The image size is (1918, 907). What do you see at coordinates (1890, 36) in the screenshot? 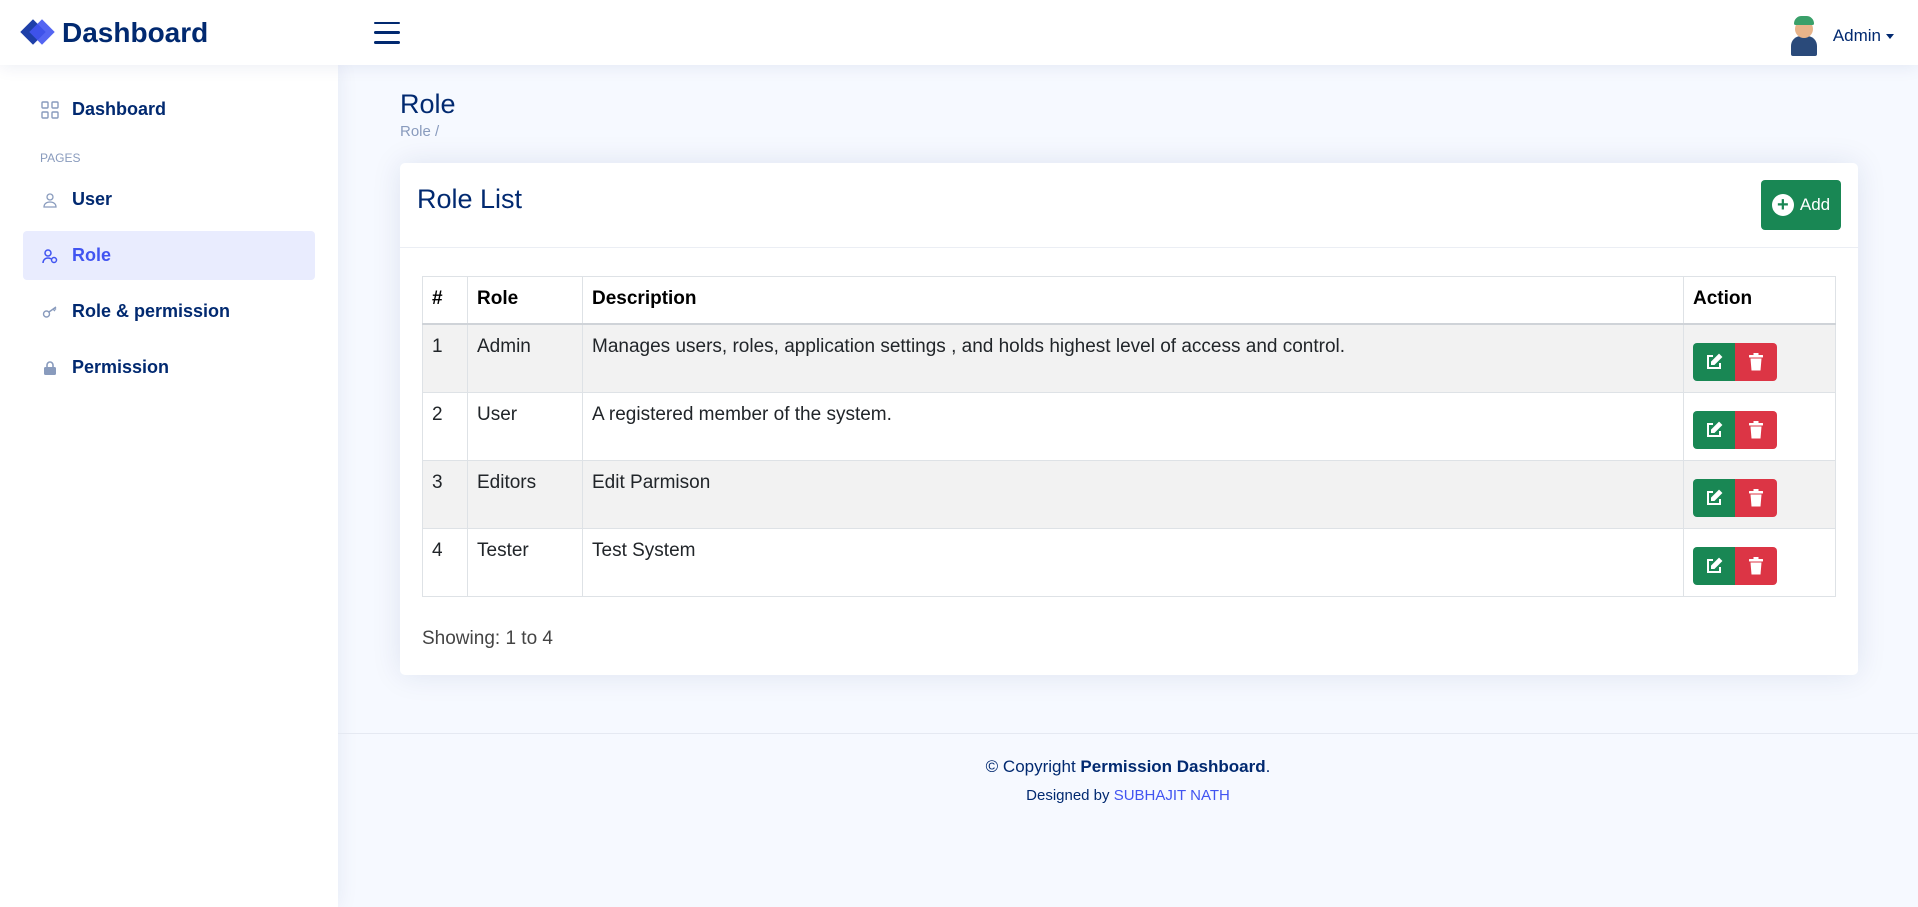
I see `caret-down-icon` at bounding box center [1890, 36].